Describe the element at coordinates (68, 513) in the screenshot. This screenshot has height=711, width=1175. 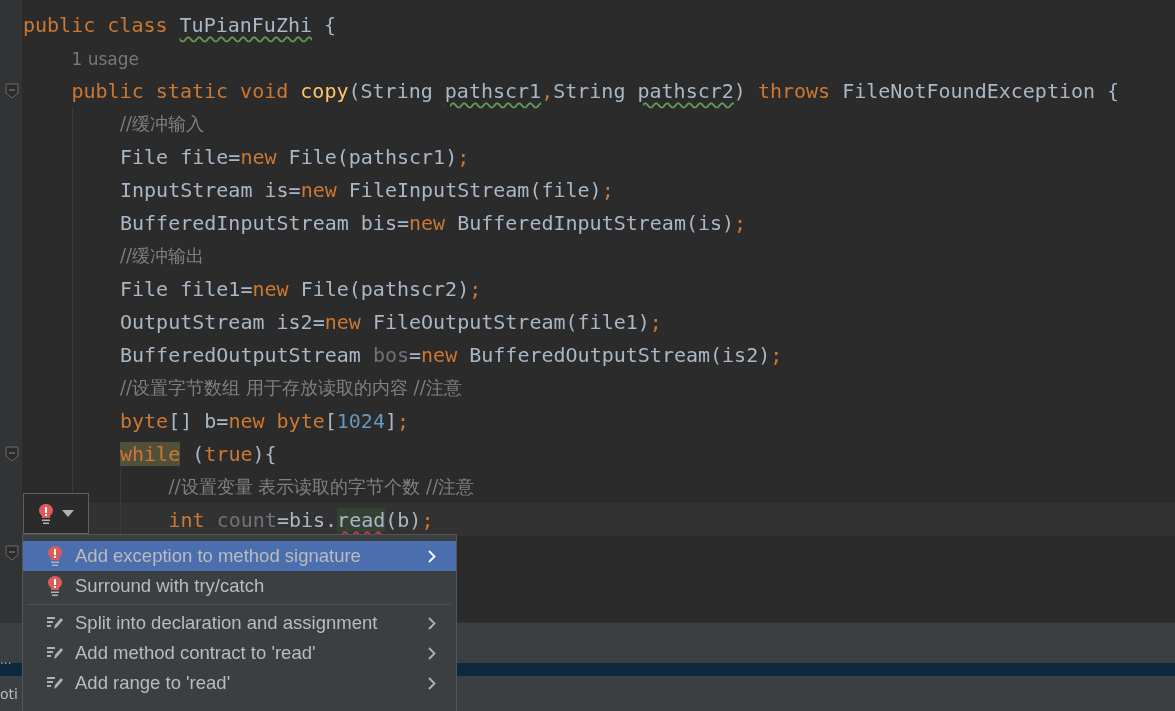
I see `caret-icon` at that location.